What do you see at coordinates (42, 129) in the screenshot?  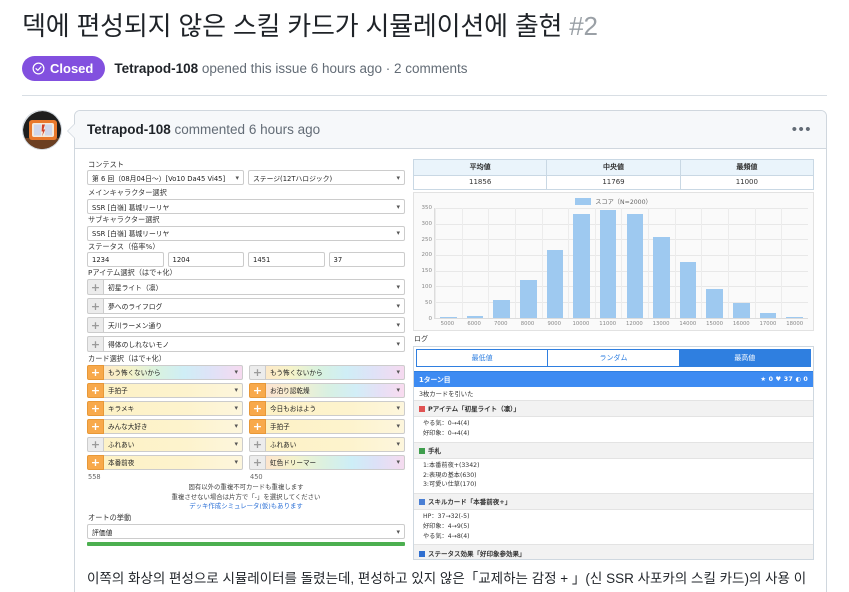 I see `avatar` at bounding box center [42, 129].